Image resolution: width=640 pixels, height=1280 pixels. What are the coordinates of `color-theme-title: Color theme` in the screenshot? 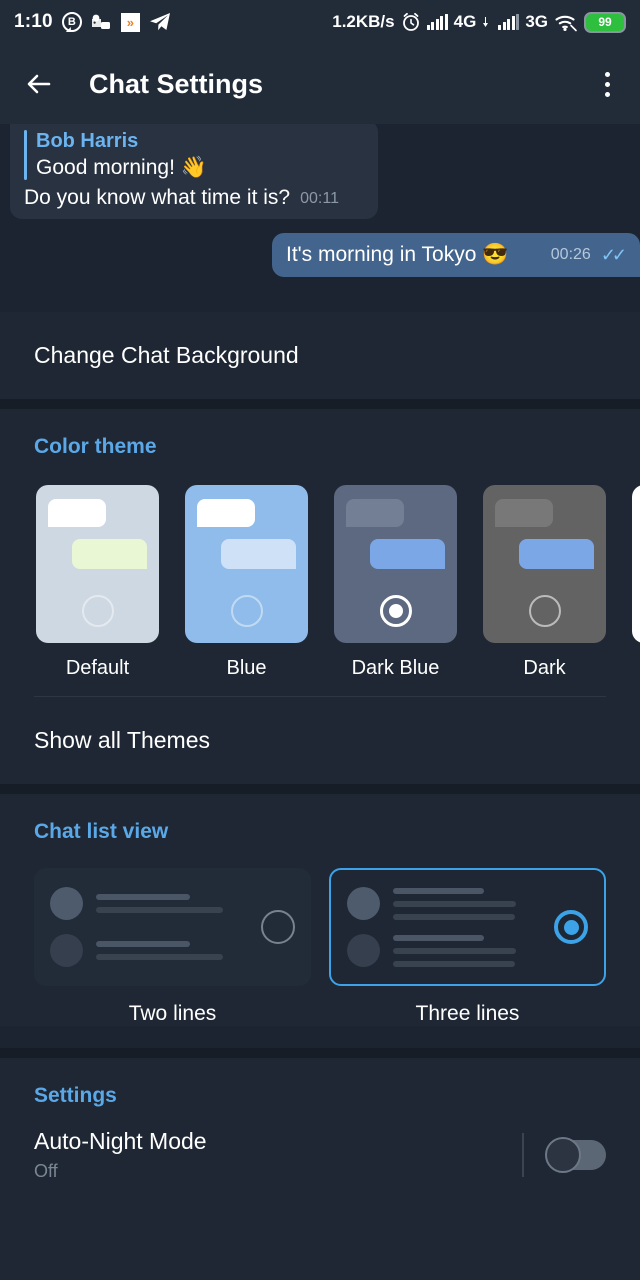 It's located at (95, 446).